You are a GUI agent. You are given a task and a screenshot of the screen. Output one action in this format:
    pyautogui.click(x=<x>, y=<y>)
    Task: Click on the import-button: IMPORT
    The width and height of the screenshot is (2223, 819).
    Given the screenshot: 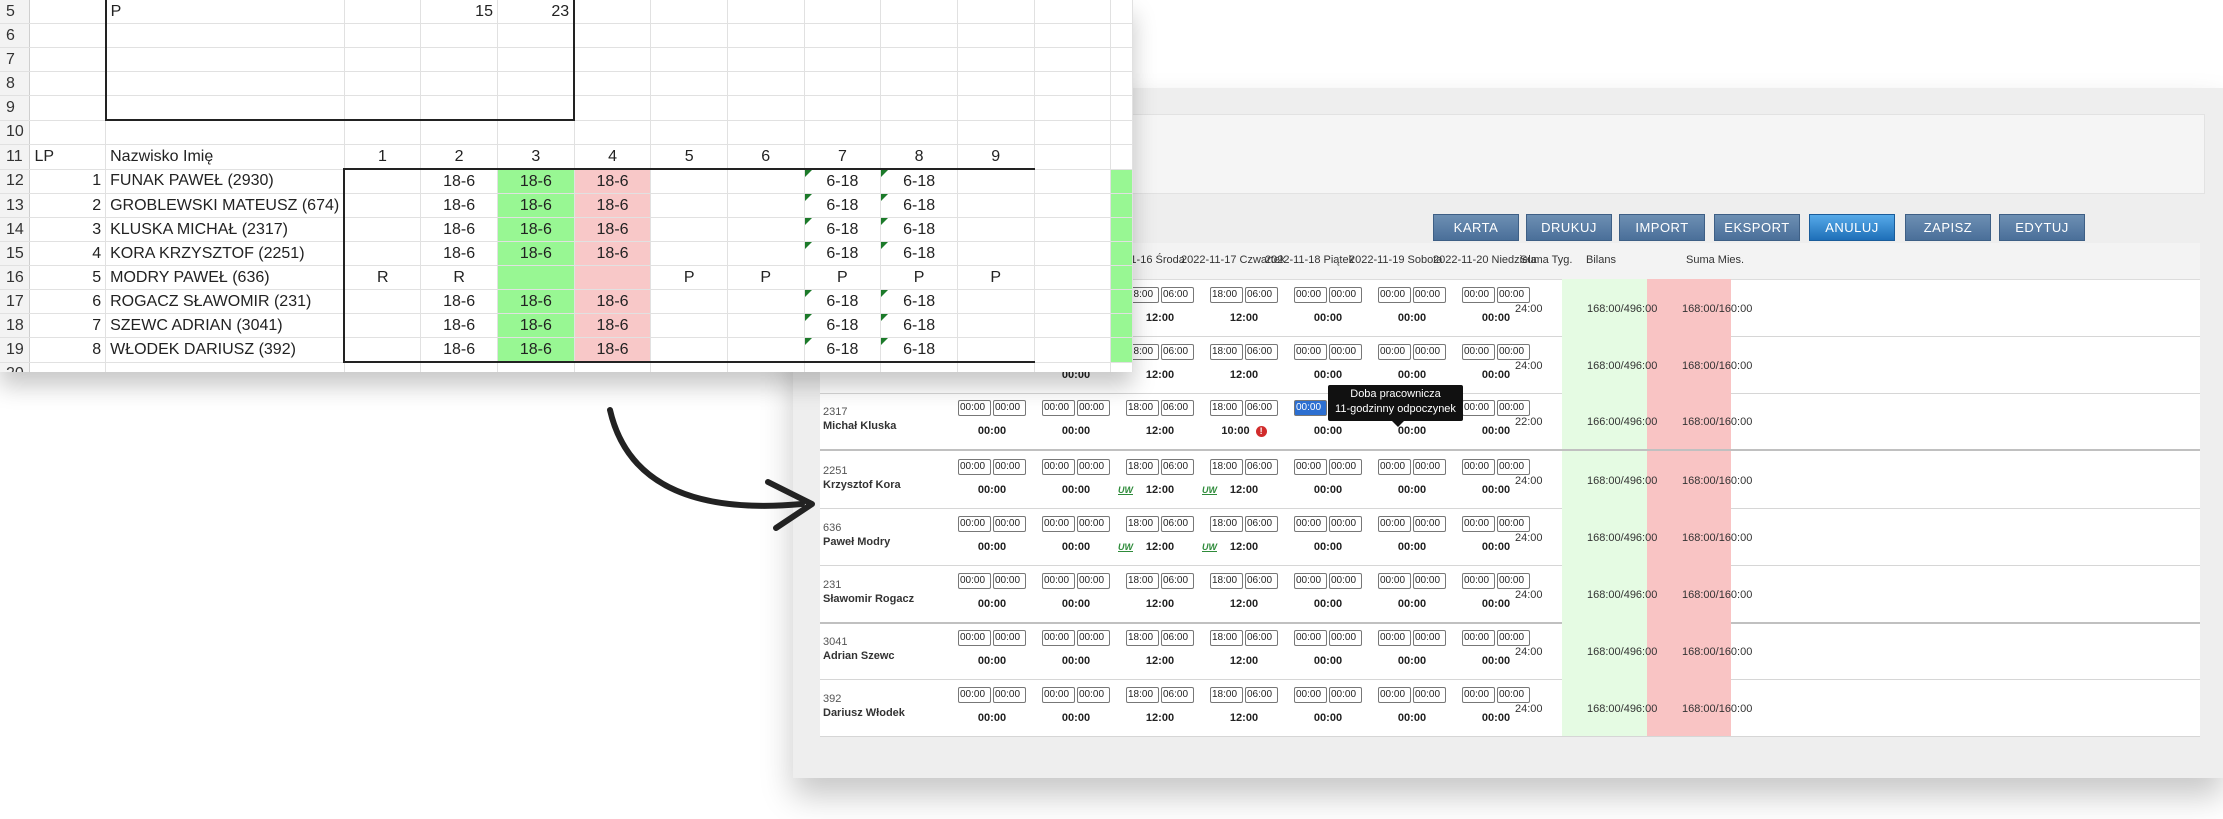 What is the action you would take?
    pyautogui.click(x=1662, y=227)
    